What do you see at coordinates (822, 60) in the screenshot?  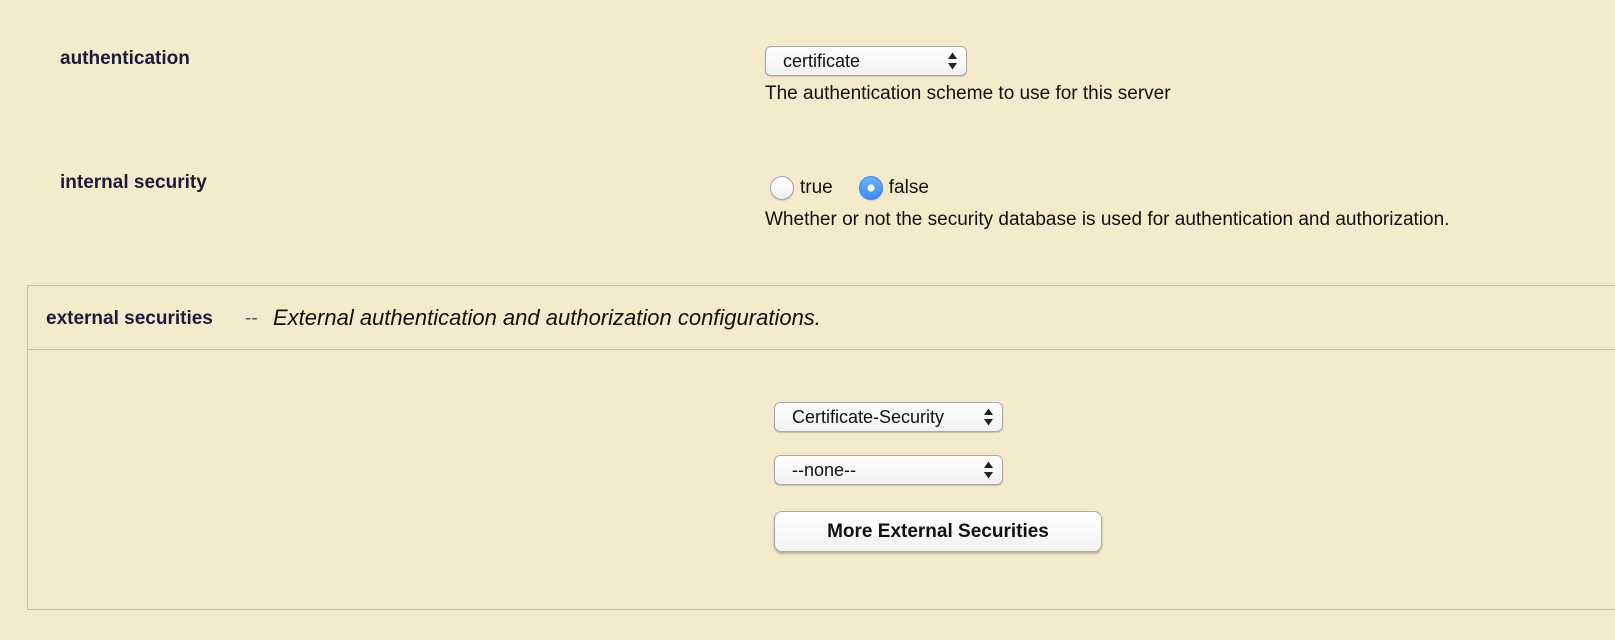 I see `authentication-select-value: certificate` at bounding box center [822, 60].